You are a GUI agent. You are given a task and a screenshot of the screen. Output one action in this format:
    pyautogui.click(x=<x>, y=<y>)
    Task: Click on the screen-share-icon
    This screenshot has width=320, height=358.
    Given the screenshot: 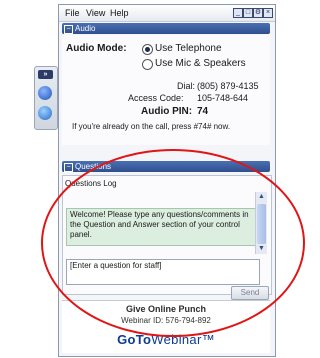 What is the action you would take?
    pyautogui.click(x=45, y=93)
    